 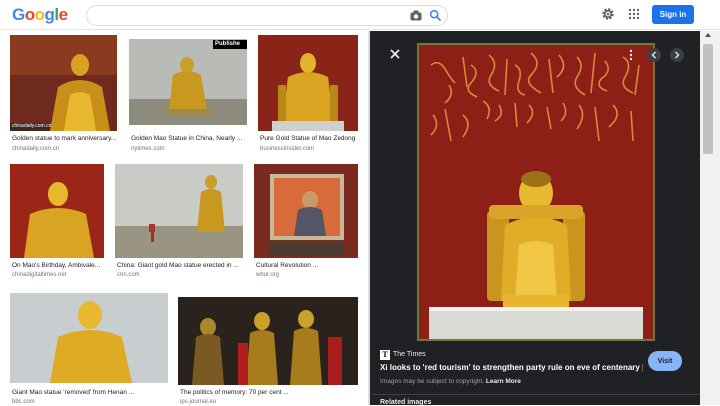 I want to click on search-input, so click(x=247, y=15).